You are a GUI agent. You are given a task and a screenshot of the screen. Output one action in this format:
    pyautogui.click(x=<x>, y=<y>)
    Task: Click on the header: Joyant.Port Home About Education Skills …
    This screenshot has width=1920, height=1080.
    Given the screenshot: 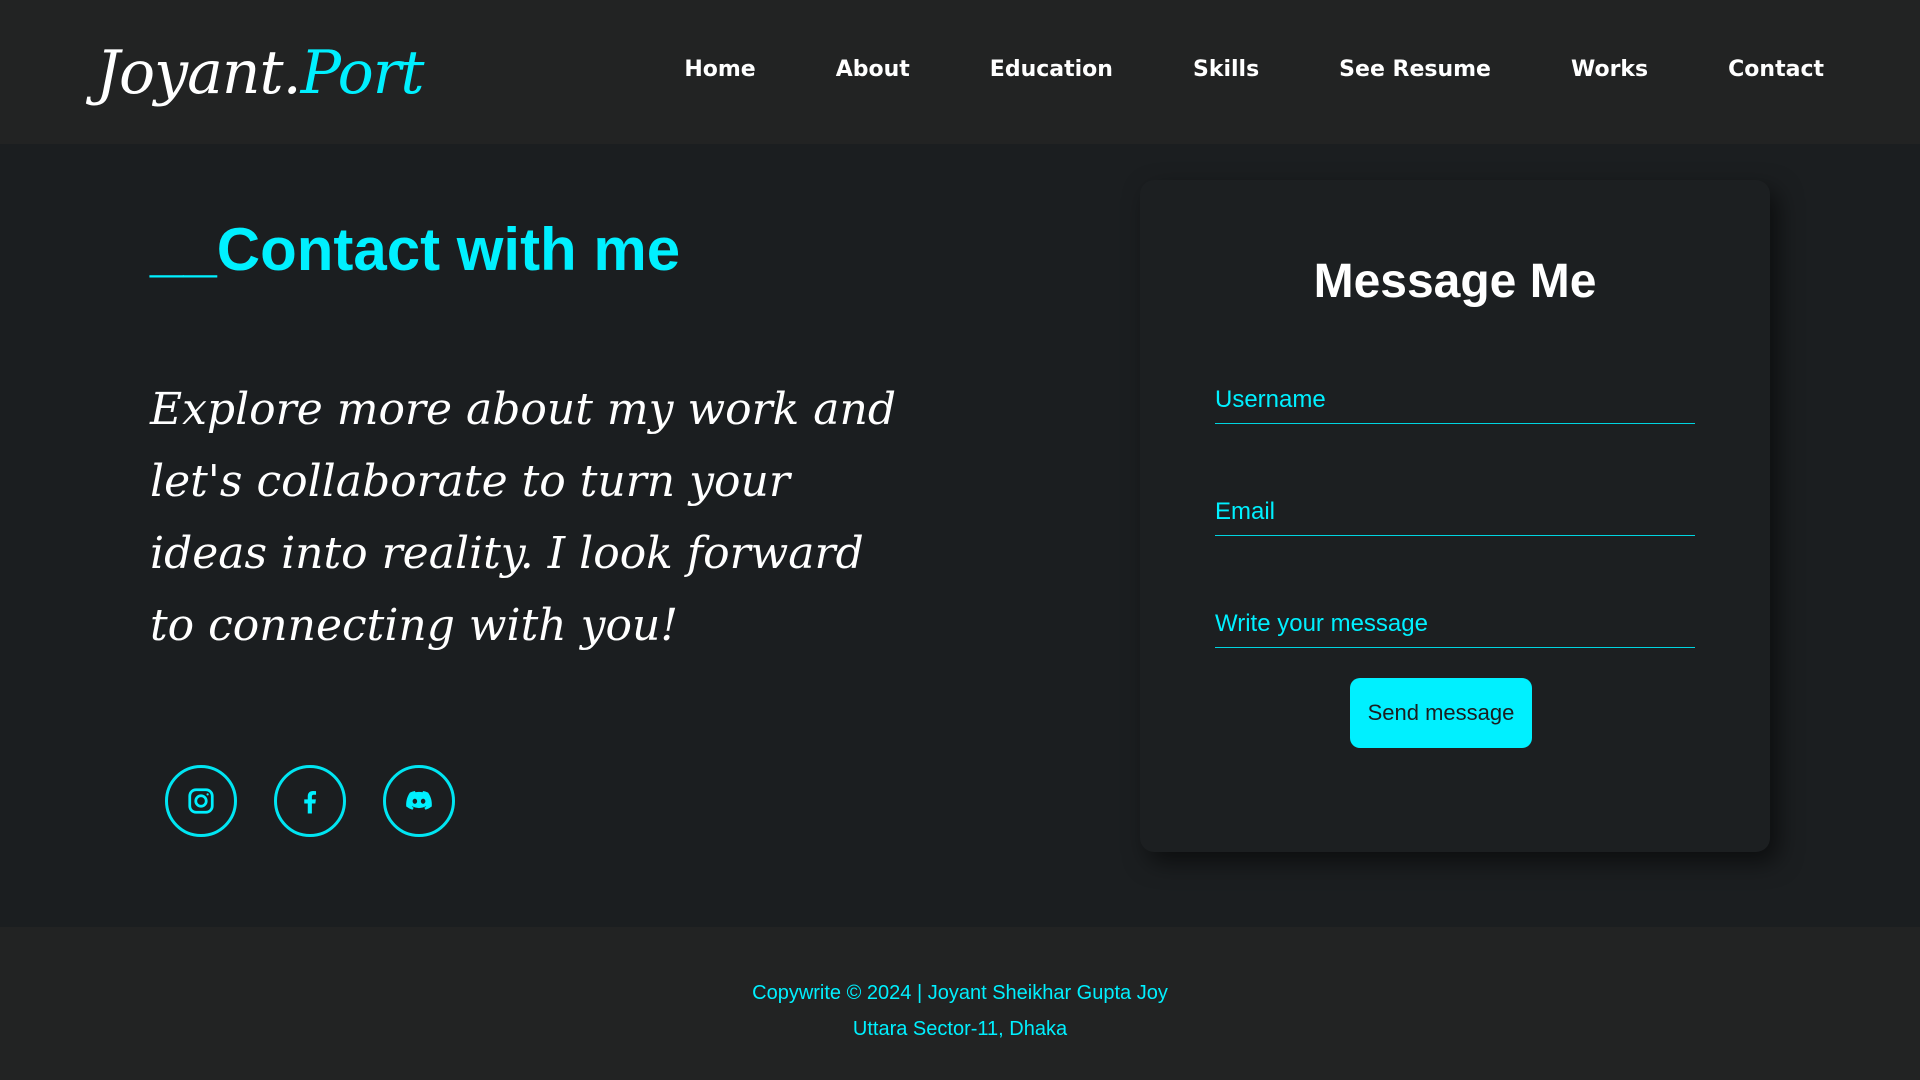 What is the action you would take?
    pyautogui.click(x=960, y=72)
    